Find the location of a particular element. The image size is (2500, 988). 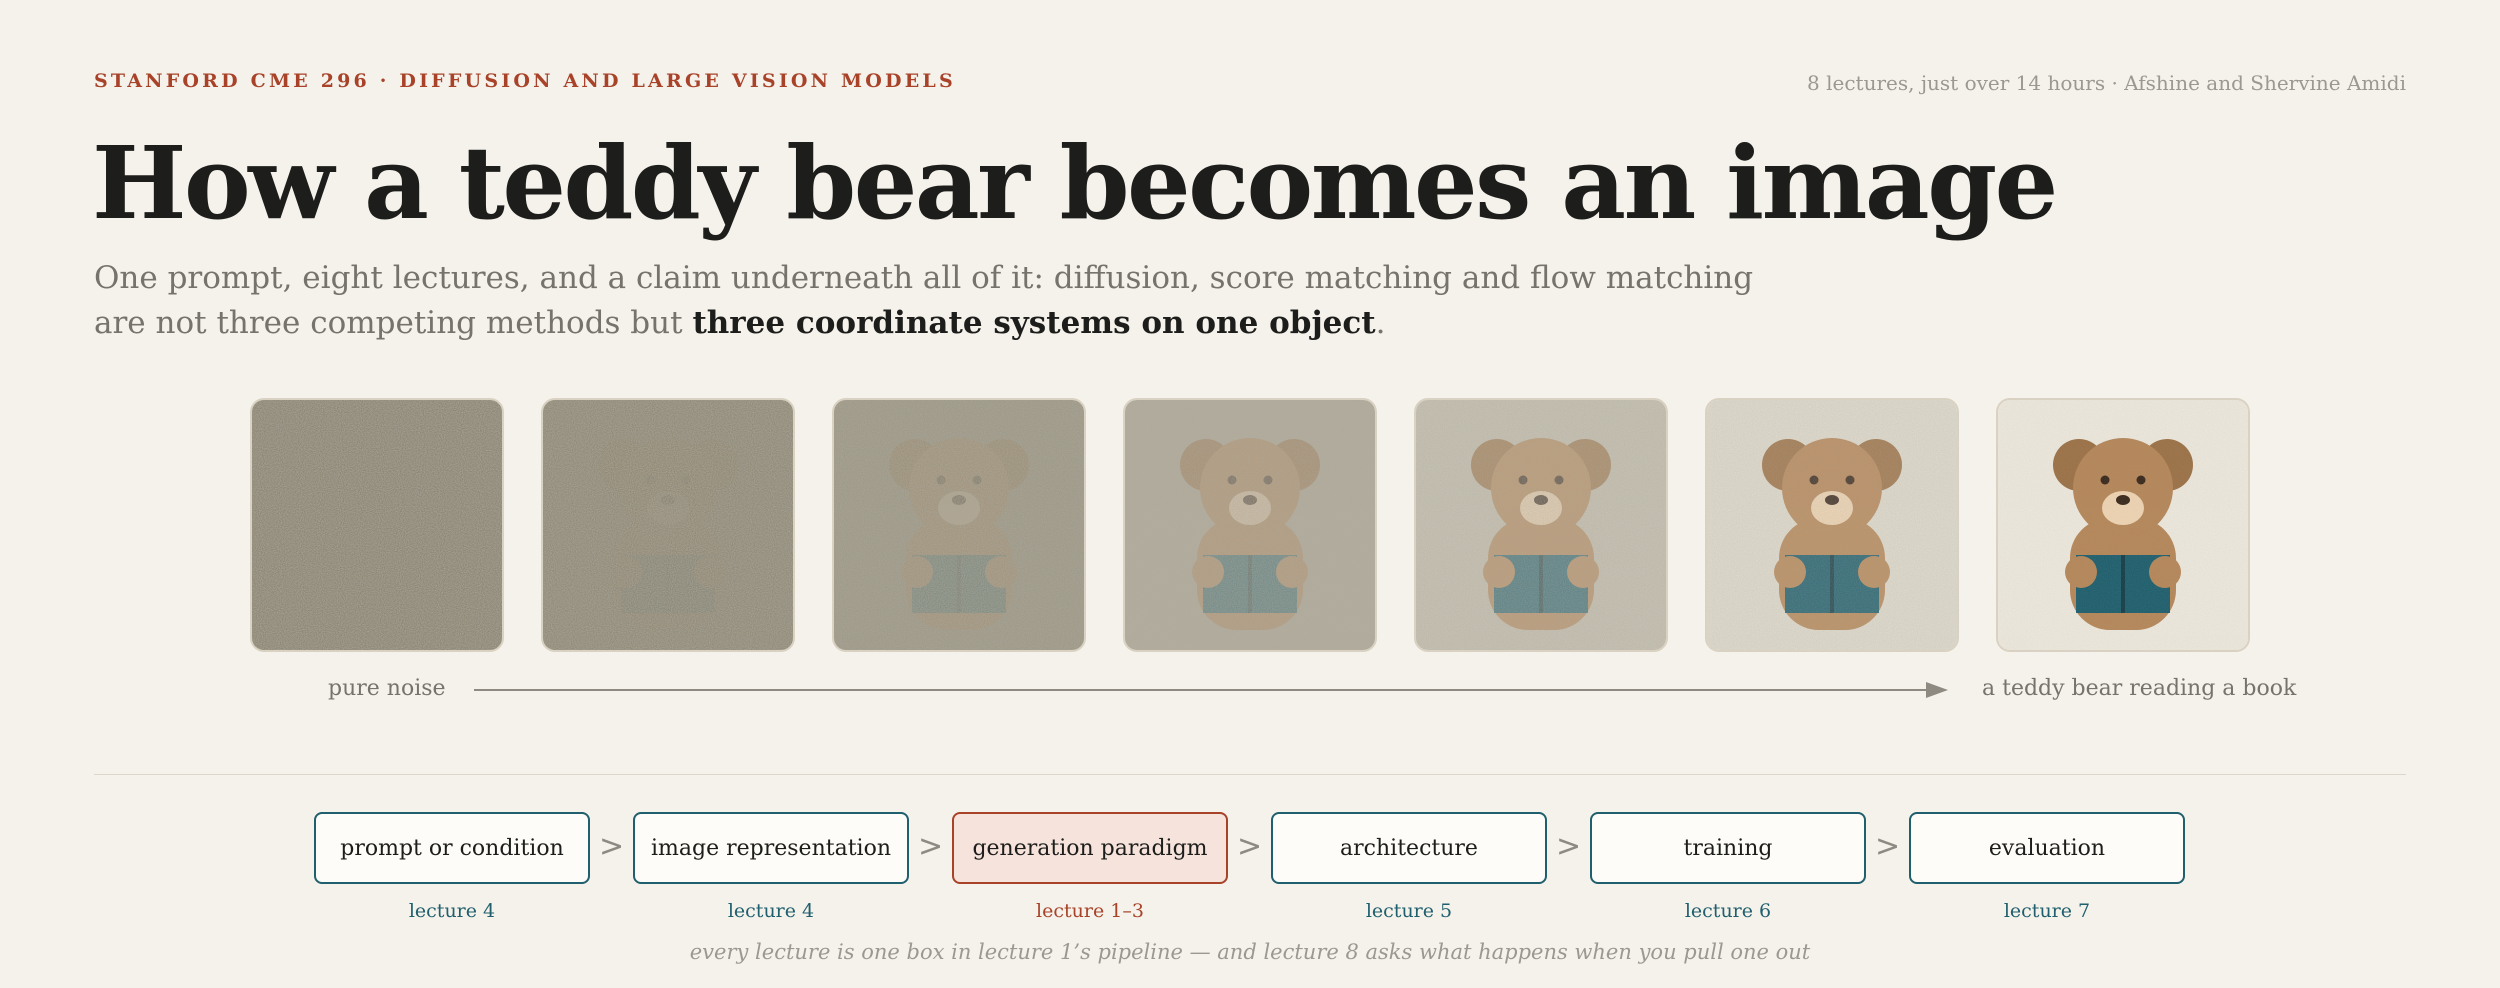

pipeline-step-lecture: lecture 1–3 is located at coordinates (1090, 911).